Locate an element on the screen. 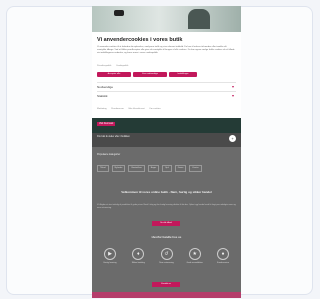  search-text: Find det du leder efter i butikken is located at coordinates (113, 137).